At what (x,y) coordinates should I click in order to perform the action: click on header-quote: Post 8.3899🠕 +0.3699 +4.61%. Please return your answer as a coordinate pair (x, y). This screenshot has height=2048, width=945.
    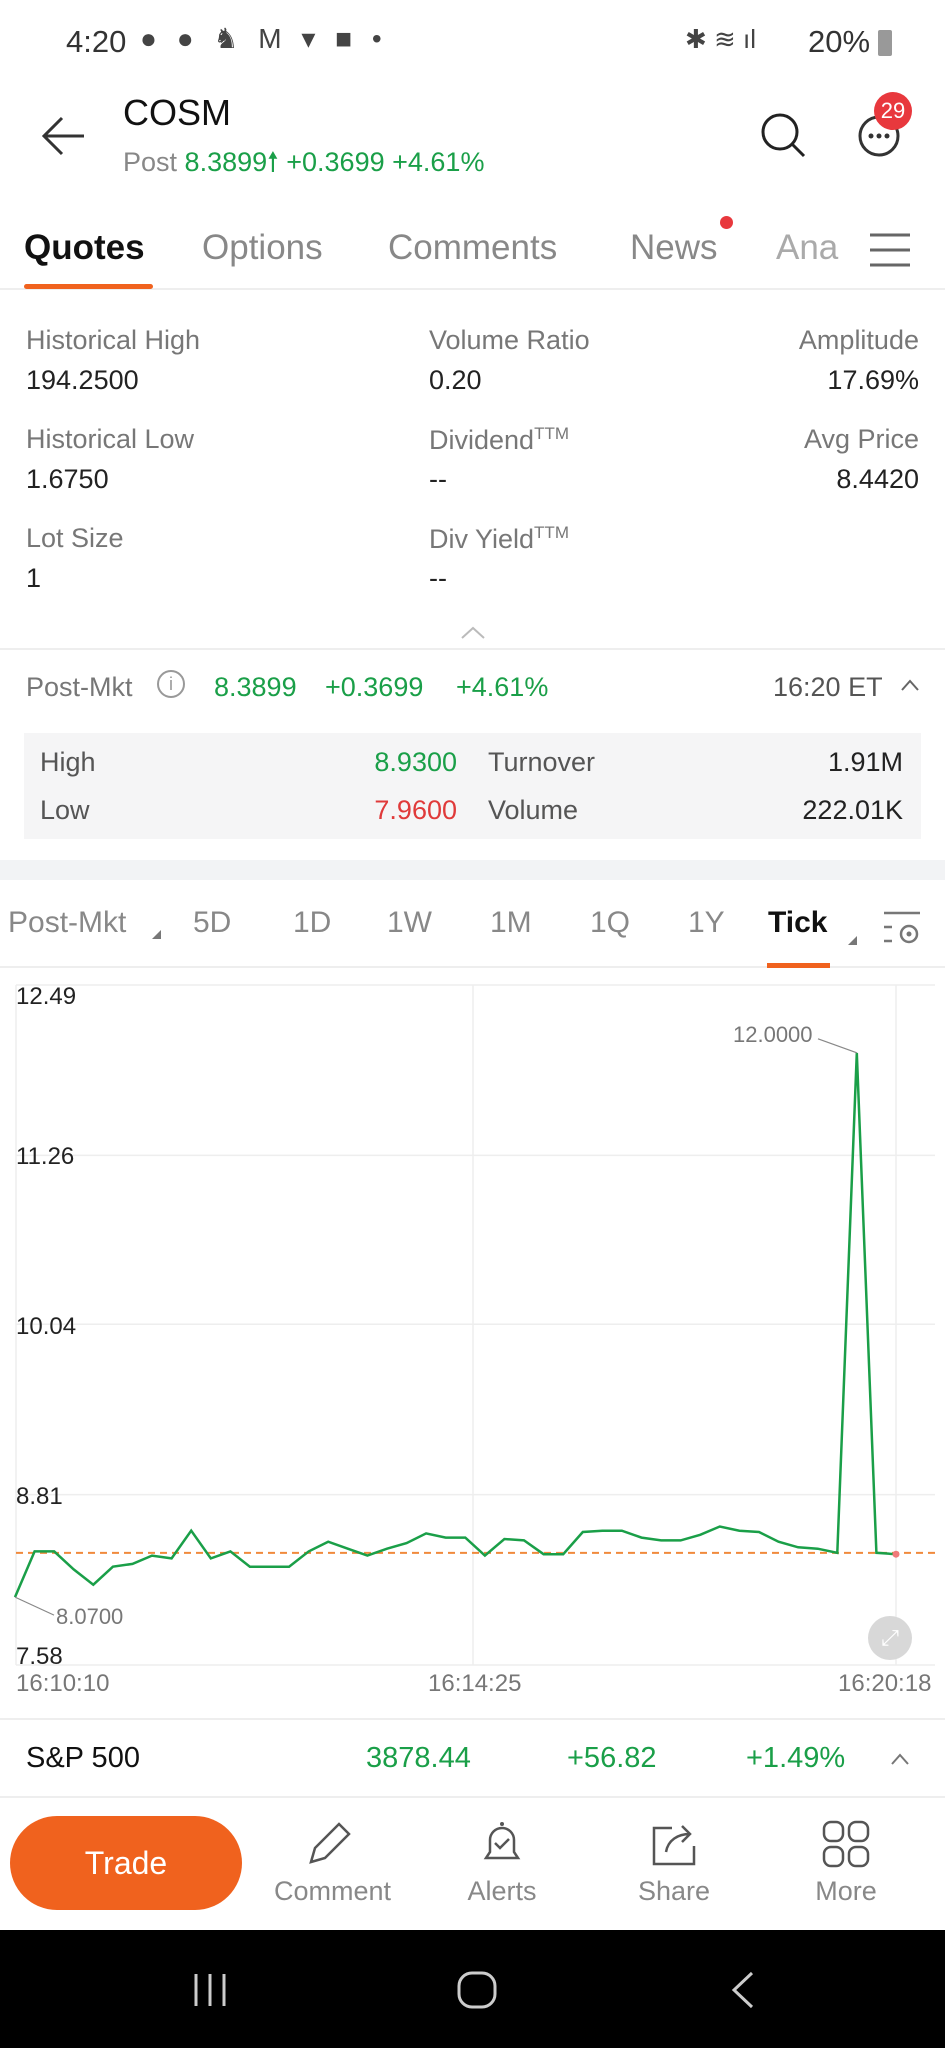
    Looking at the image, I should click on (303, 166).